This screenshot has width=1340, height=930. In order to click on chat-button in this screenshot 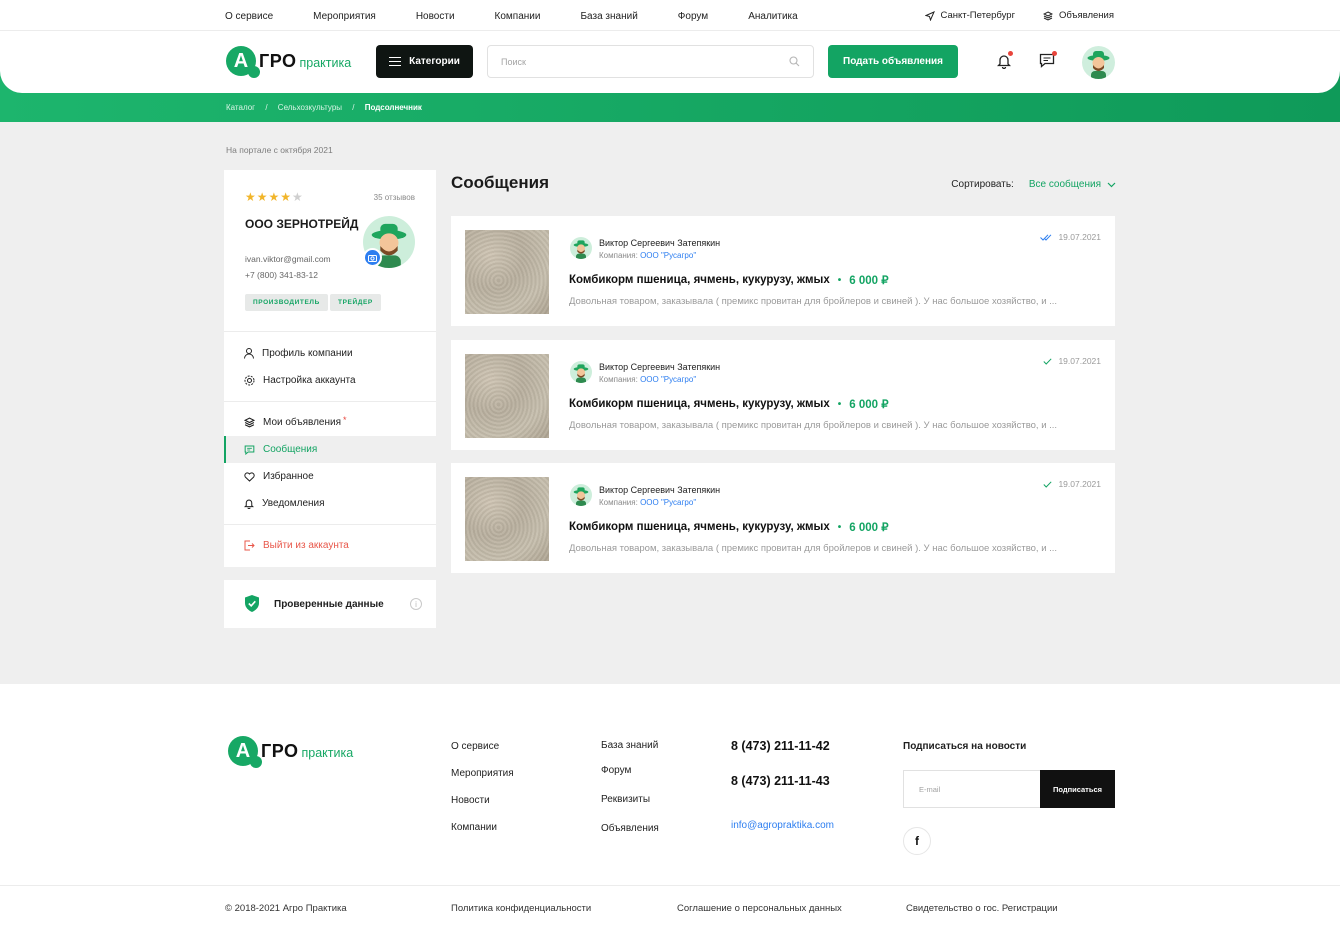, I will do `click(1048, 62)`.